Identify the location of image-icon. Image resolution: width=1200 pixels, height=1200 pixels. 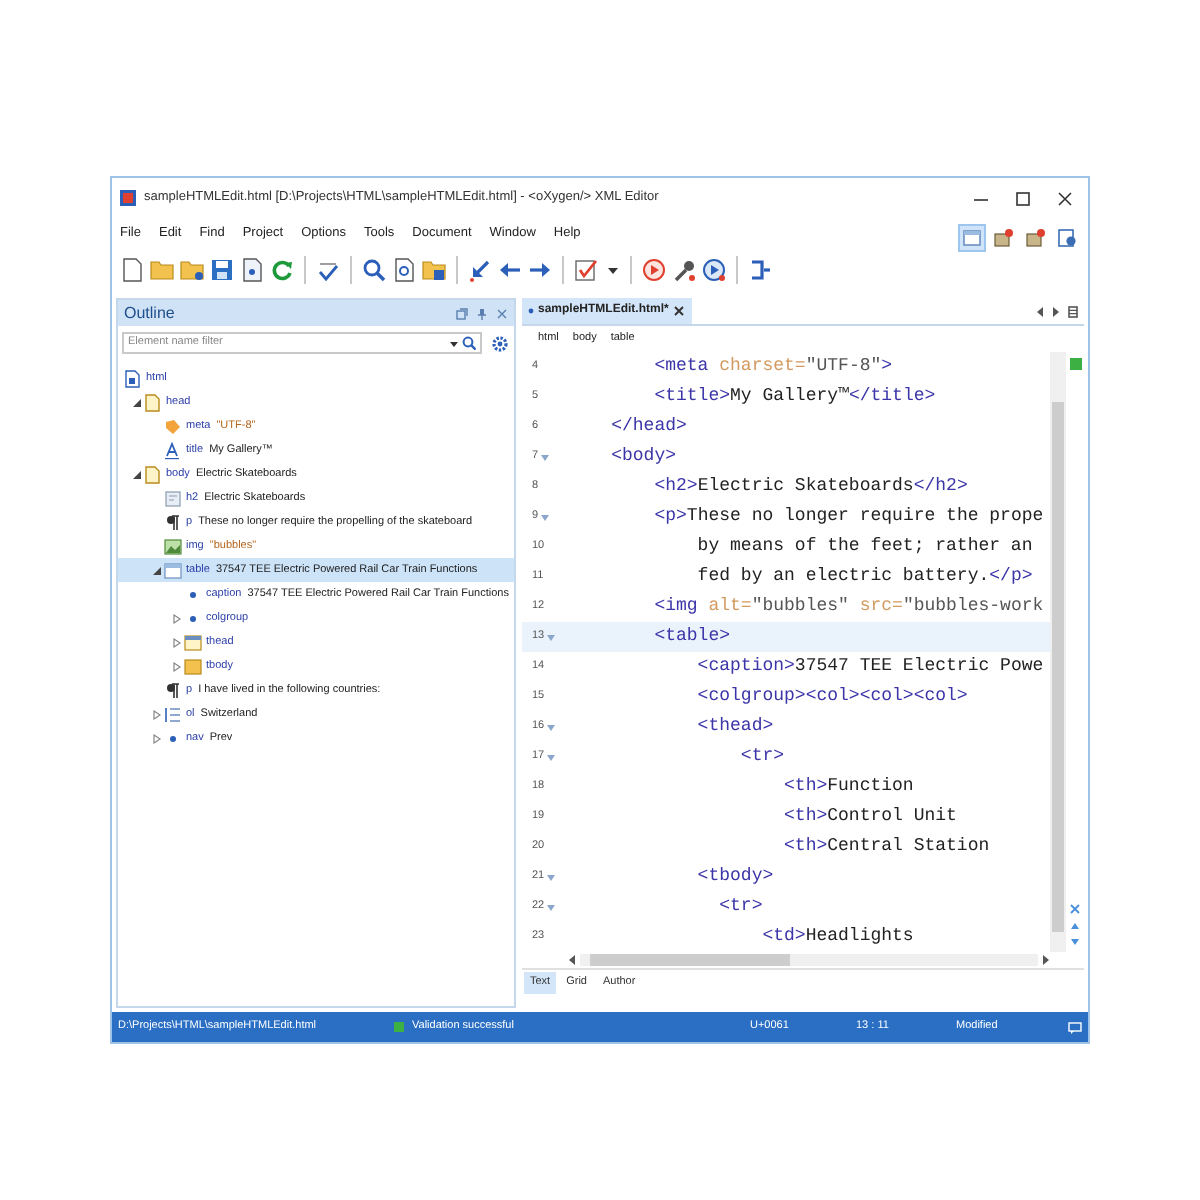
(173, 546).